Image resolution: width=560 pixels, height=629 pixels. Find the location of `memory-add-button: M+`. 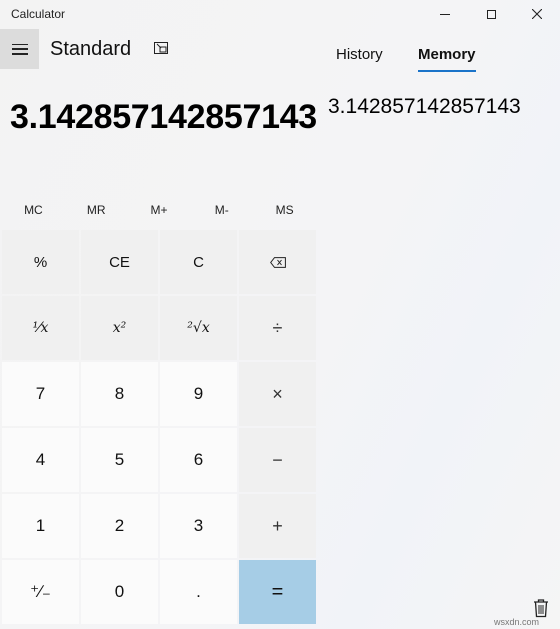

memory-add-button: M+ is located at coordinates (159, 210).